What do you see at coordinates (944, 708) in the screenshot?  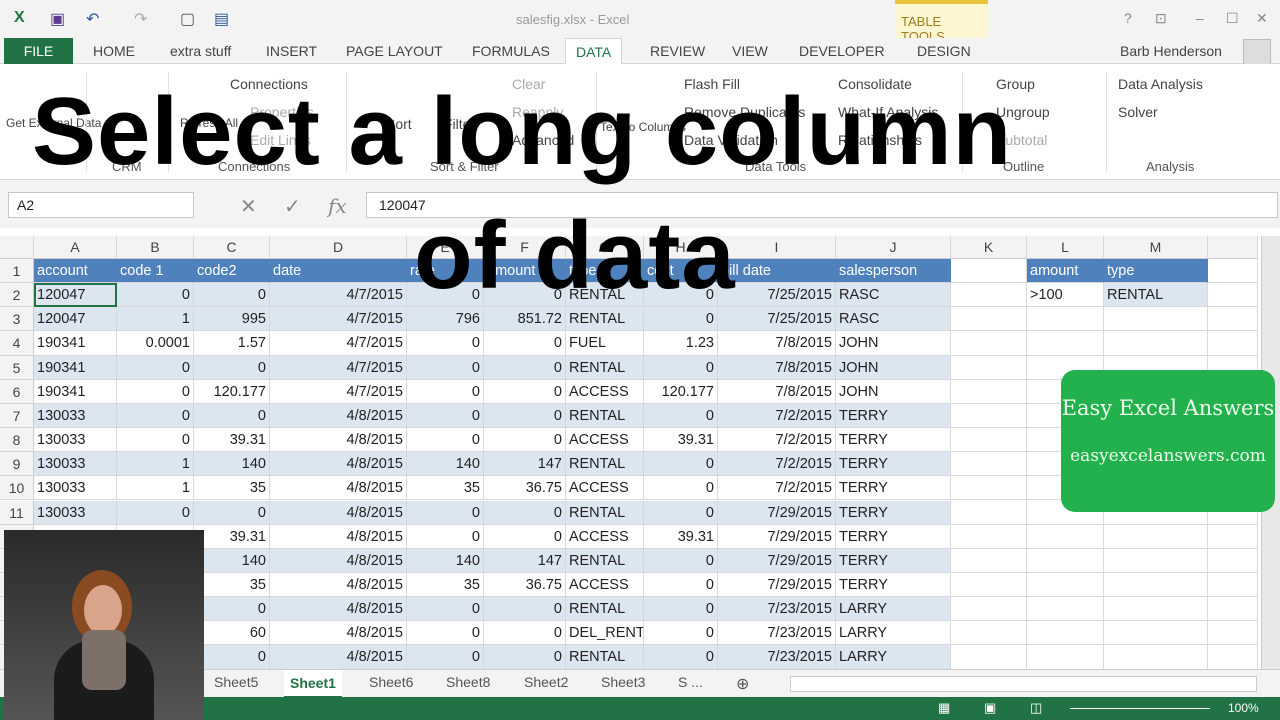 I see `normal-view-icon: ▦` at bounding box center [944, 708].